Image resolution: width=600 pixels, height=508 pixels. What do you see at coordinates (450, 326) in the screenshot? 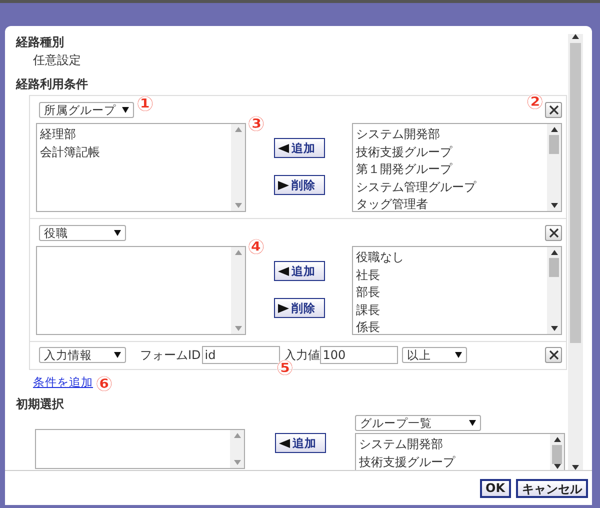
I see `list-item: 係長` at bounding box center [450, 326].